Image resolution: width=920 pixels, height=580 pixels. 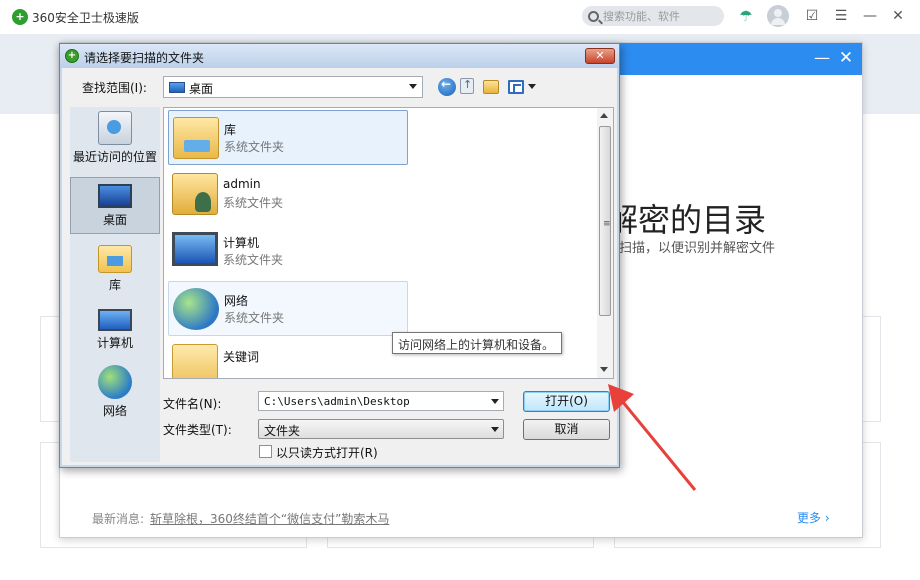 What do you see at coordinates (293, 87) in the screenshot?
I see `look-in-combo: 桌面` at bounding box center [293, 87].